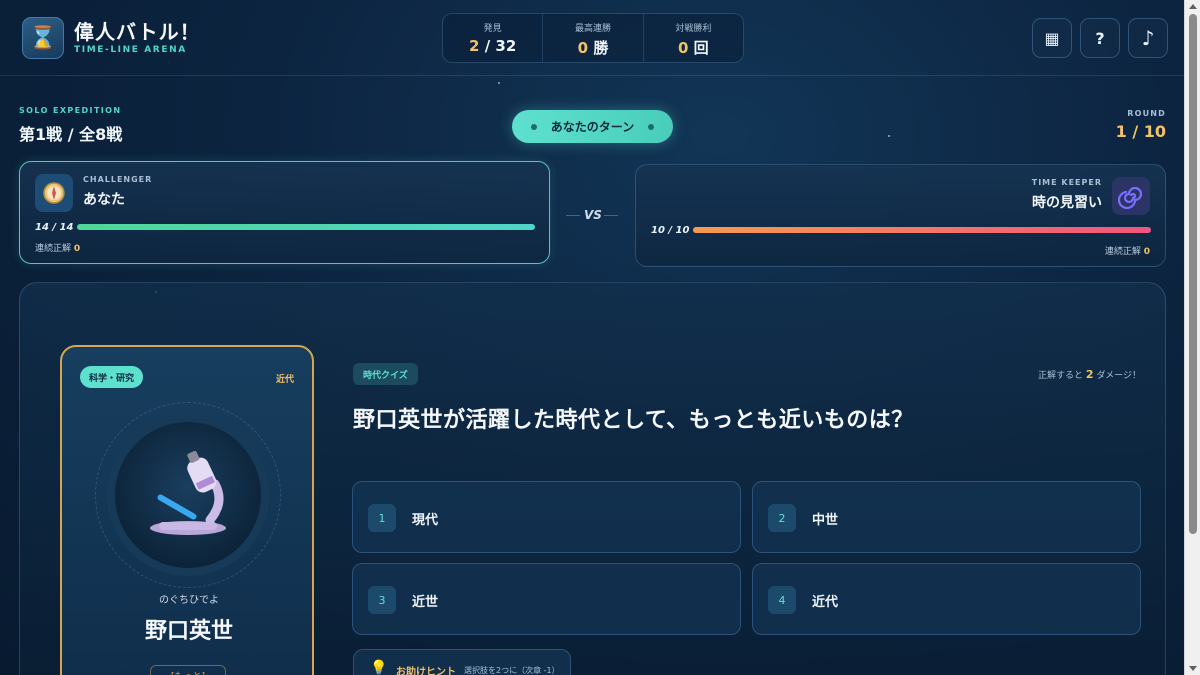 The width and height of the screenshot is (1200, 675). Describe the element at coordinates (1066, 182) in the screenshot. I see `opponent-role: TIME KEEPER` at that location.